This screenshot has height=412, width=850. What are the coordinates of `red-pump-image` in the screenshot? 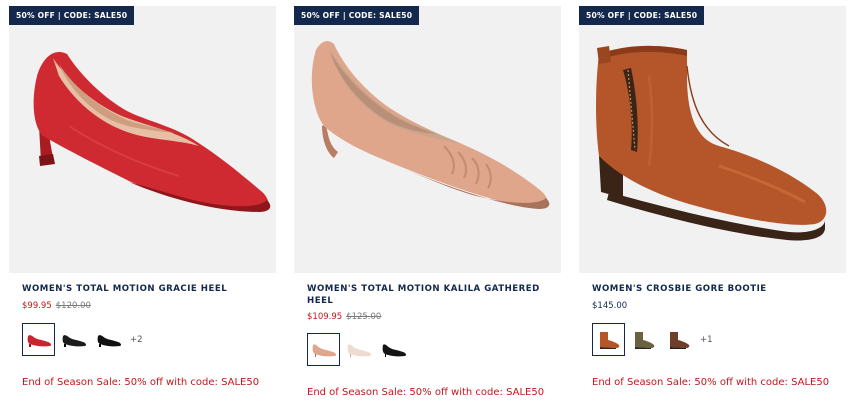 It's located at (152, 132).